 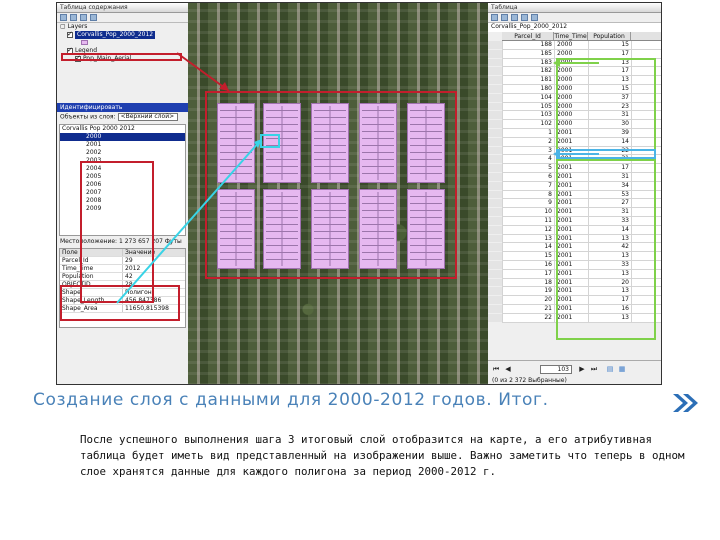 What do you see at coordinates (574, 18) in the screenshot?
I see `table-toolbar` at bounding box center [574, 18].